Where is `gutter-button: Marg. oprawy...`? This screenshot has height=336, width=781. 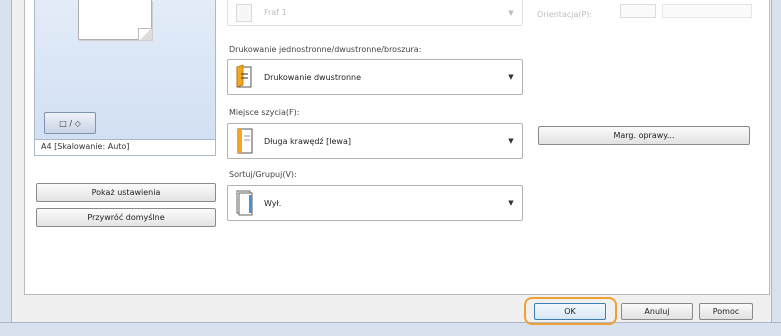 gutter-button: Marg. oprawy... is located at coordinates (644, 135).